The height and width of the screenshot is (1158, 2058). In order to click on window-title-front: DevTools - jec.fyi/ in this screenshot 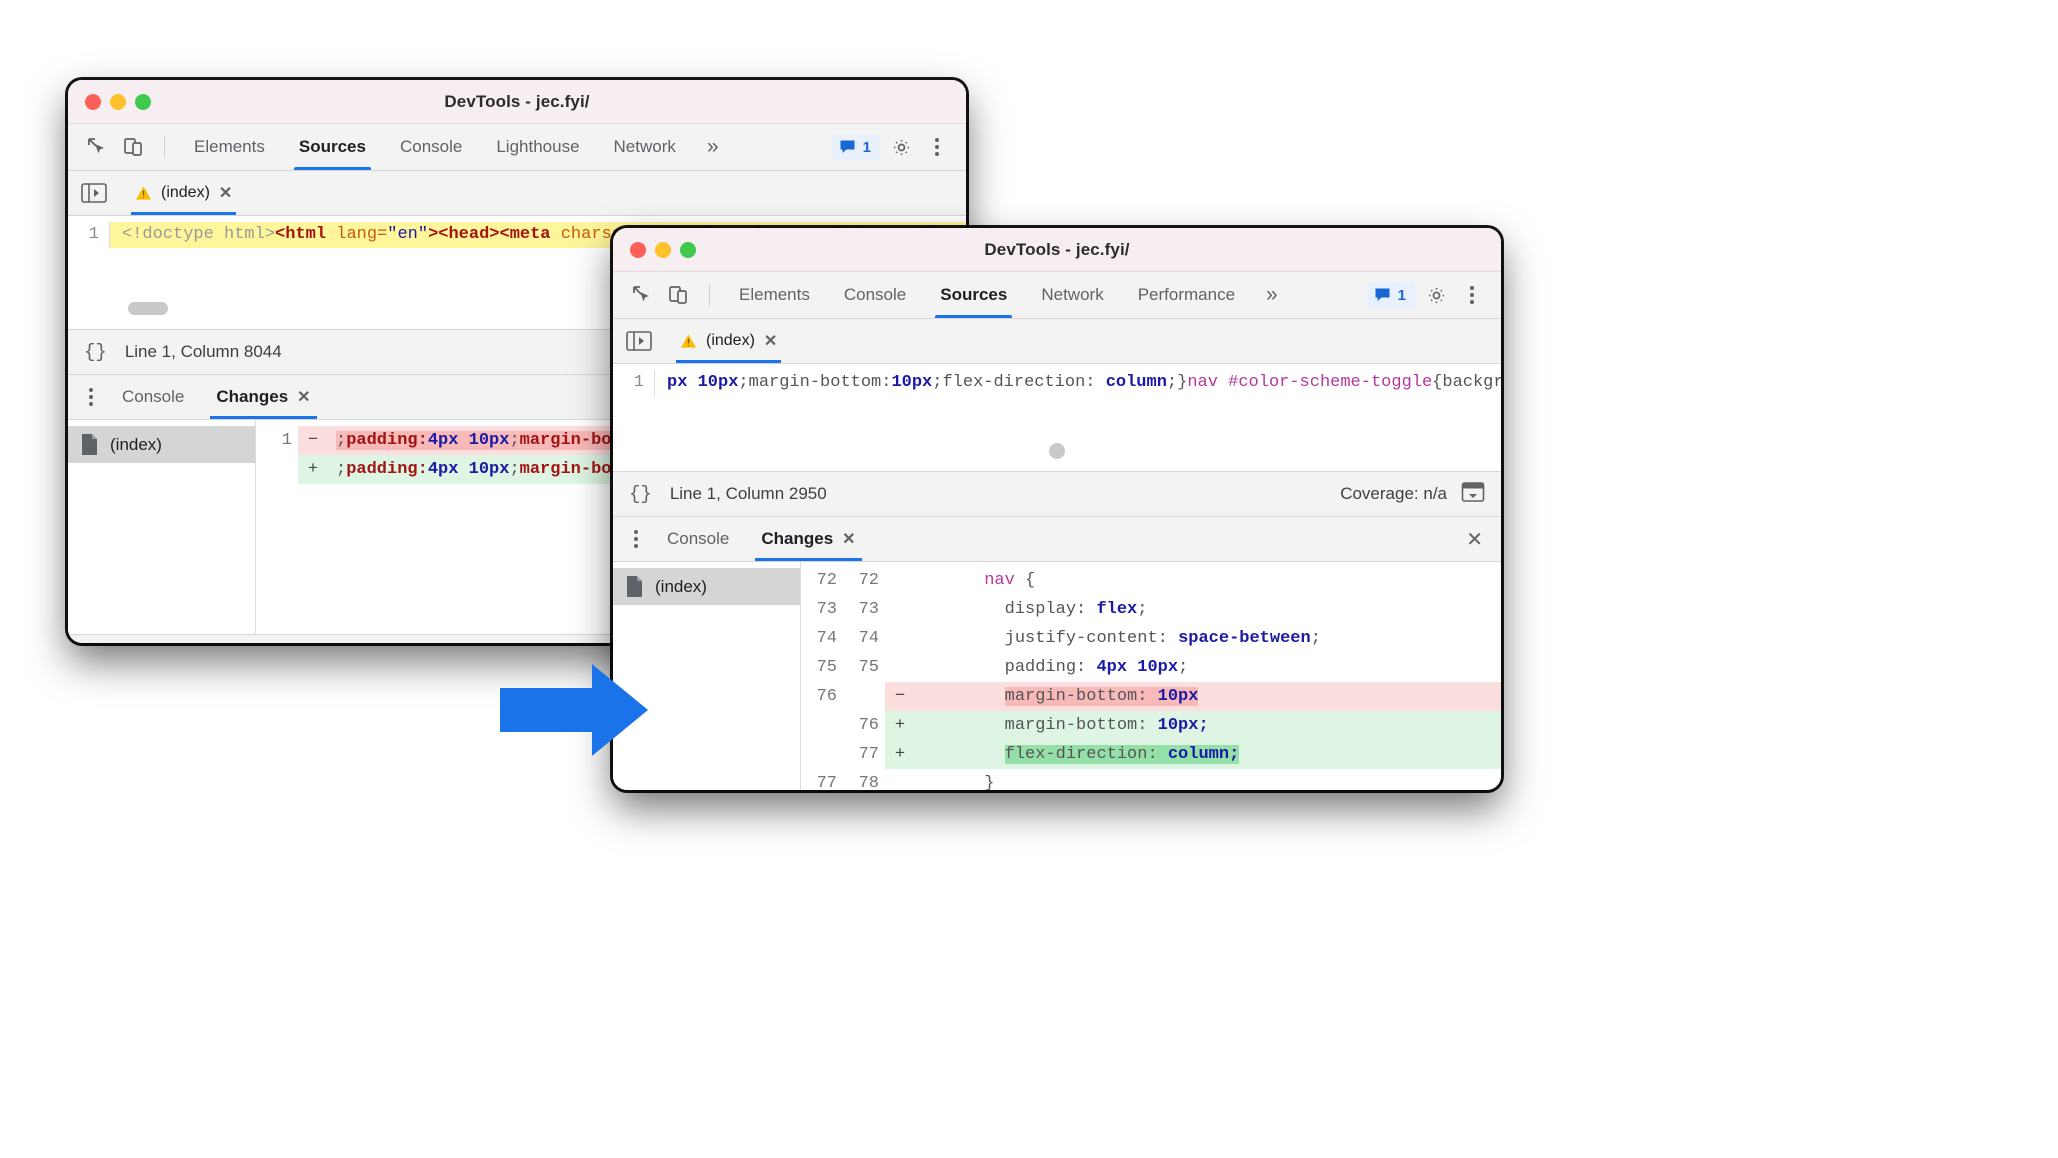, I will do `click(1057, 249)`.